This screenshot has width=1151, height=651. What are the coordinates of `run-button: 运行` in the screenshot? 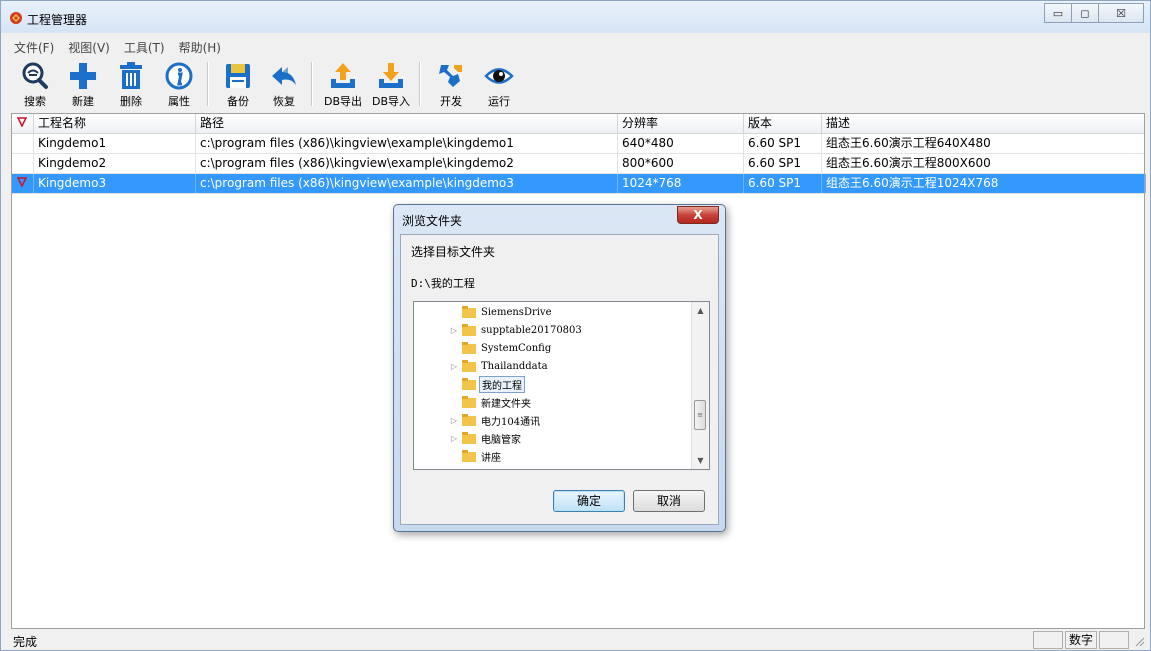 It's located at (499, 84).